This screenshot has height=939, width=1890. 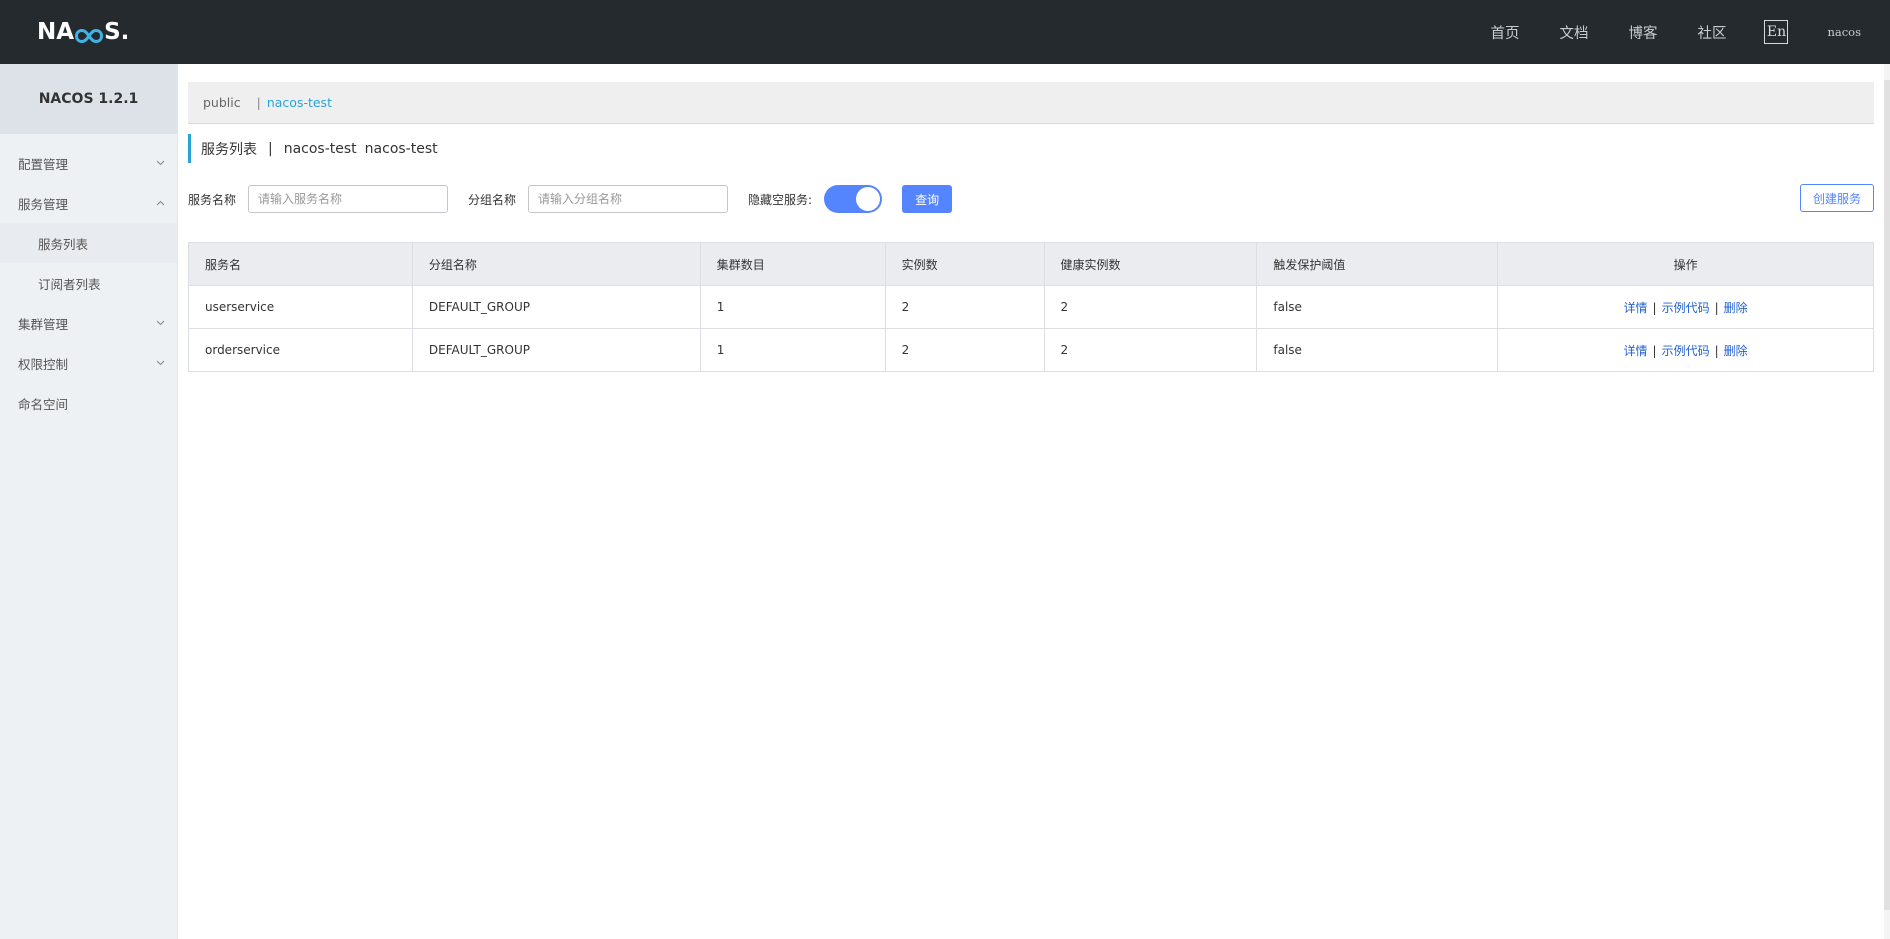 What do you see at coordinates (1844, 32) in the screenshot?
I see `user-name: nacos` at bounding box center [1844, 32].